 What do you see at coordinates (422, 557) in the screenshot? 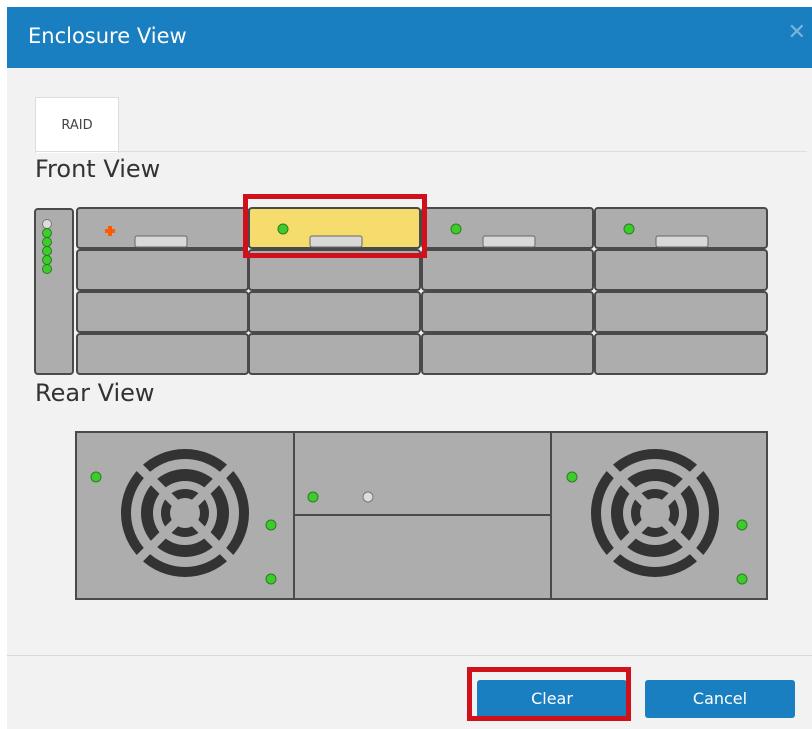
I see `controller-bottom` at bounding box center [422, 557].